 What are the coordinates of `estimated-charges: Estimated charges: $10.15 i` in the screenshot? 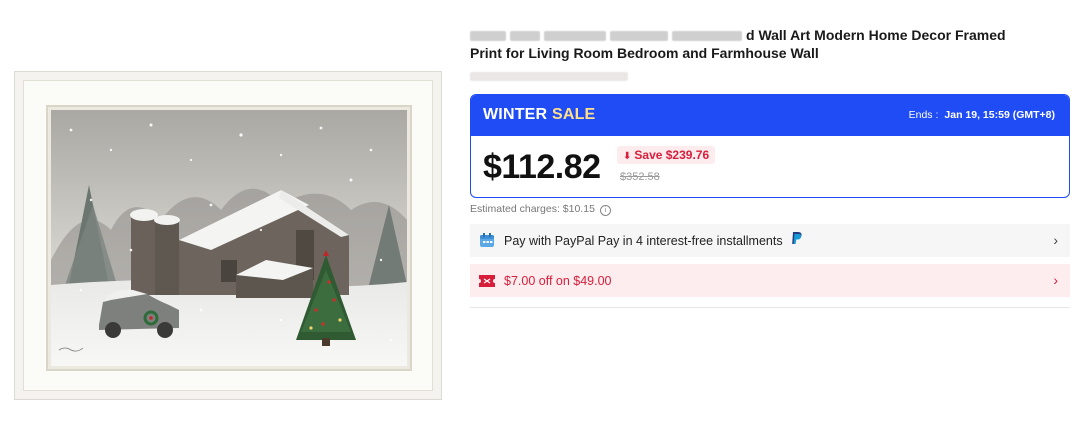 It's located at (540, 209).